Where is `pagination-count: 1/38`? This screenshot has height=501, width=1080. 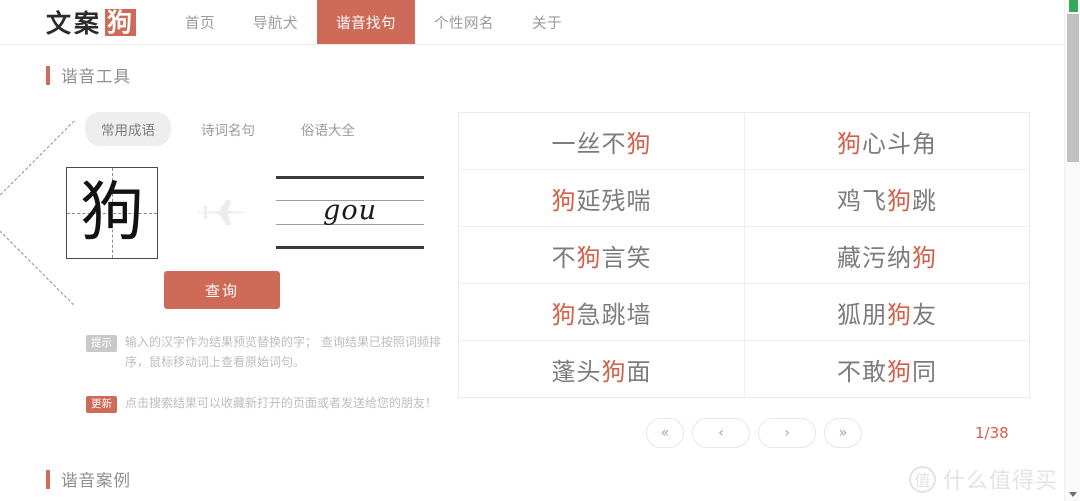
pagination-count: 1/38 is located at coordinates (992, 433).